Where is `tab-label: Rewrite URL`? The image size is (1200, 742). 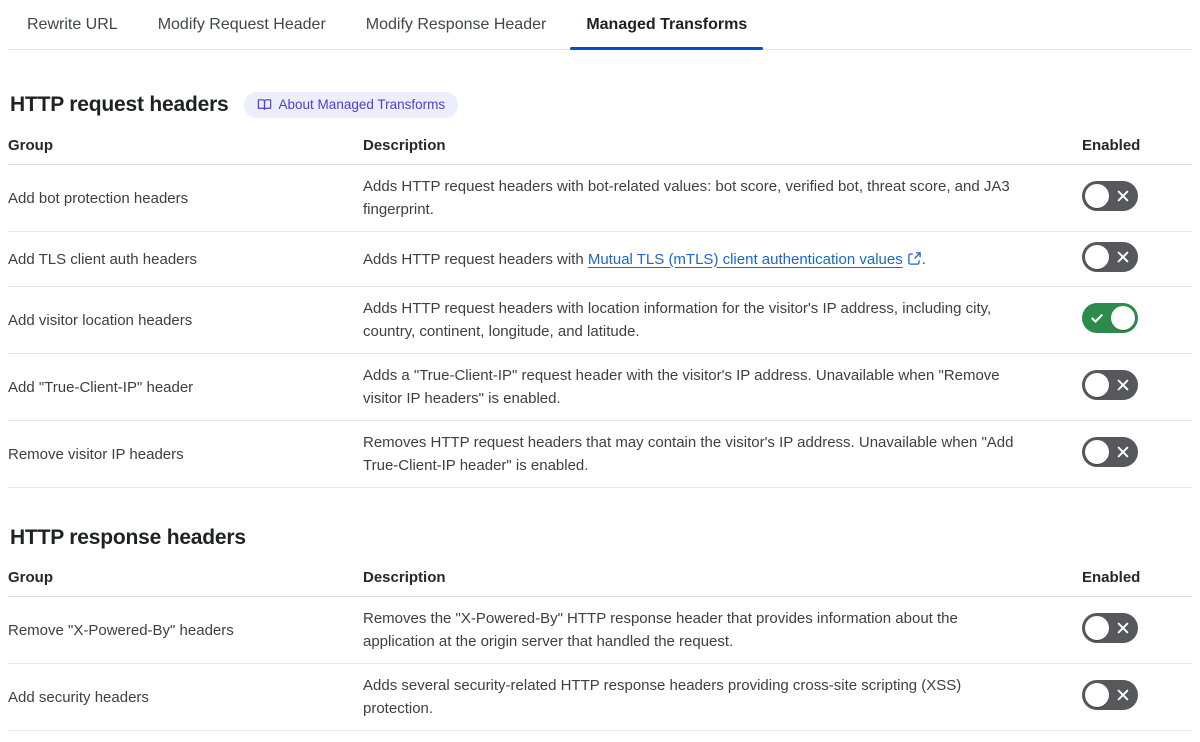 tab-label: Rewrite URL is located at coordinates (72, 24).